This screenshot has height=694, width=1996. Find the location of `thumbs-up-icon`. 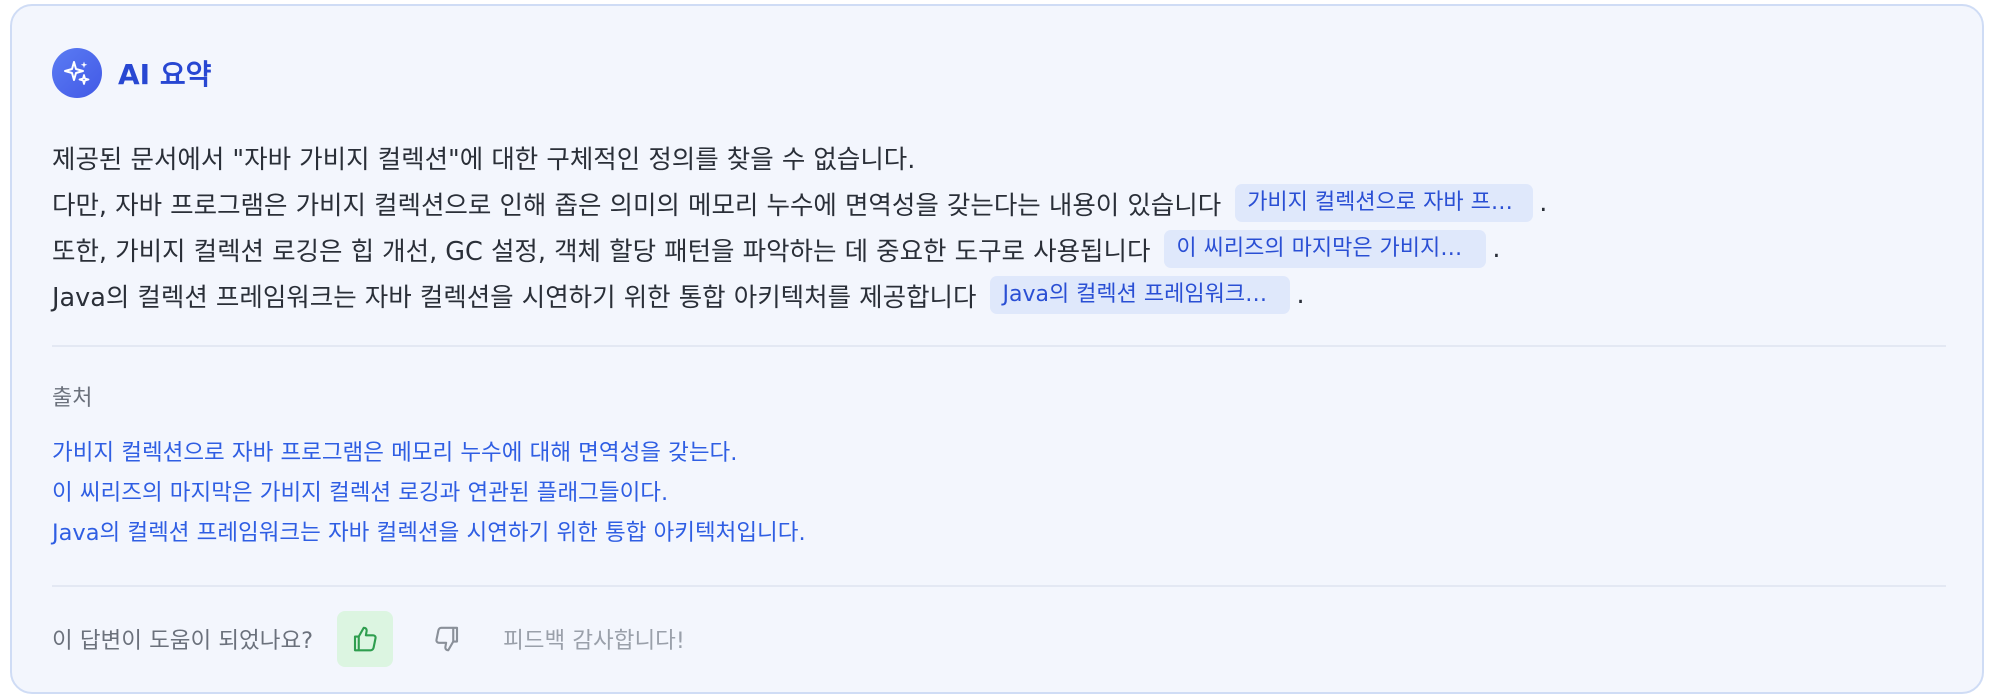

thumbs-up-icon is located at coordinates (365, 639).